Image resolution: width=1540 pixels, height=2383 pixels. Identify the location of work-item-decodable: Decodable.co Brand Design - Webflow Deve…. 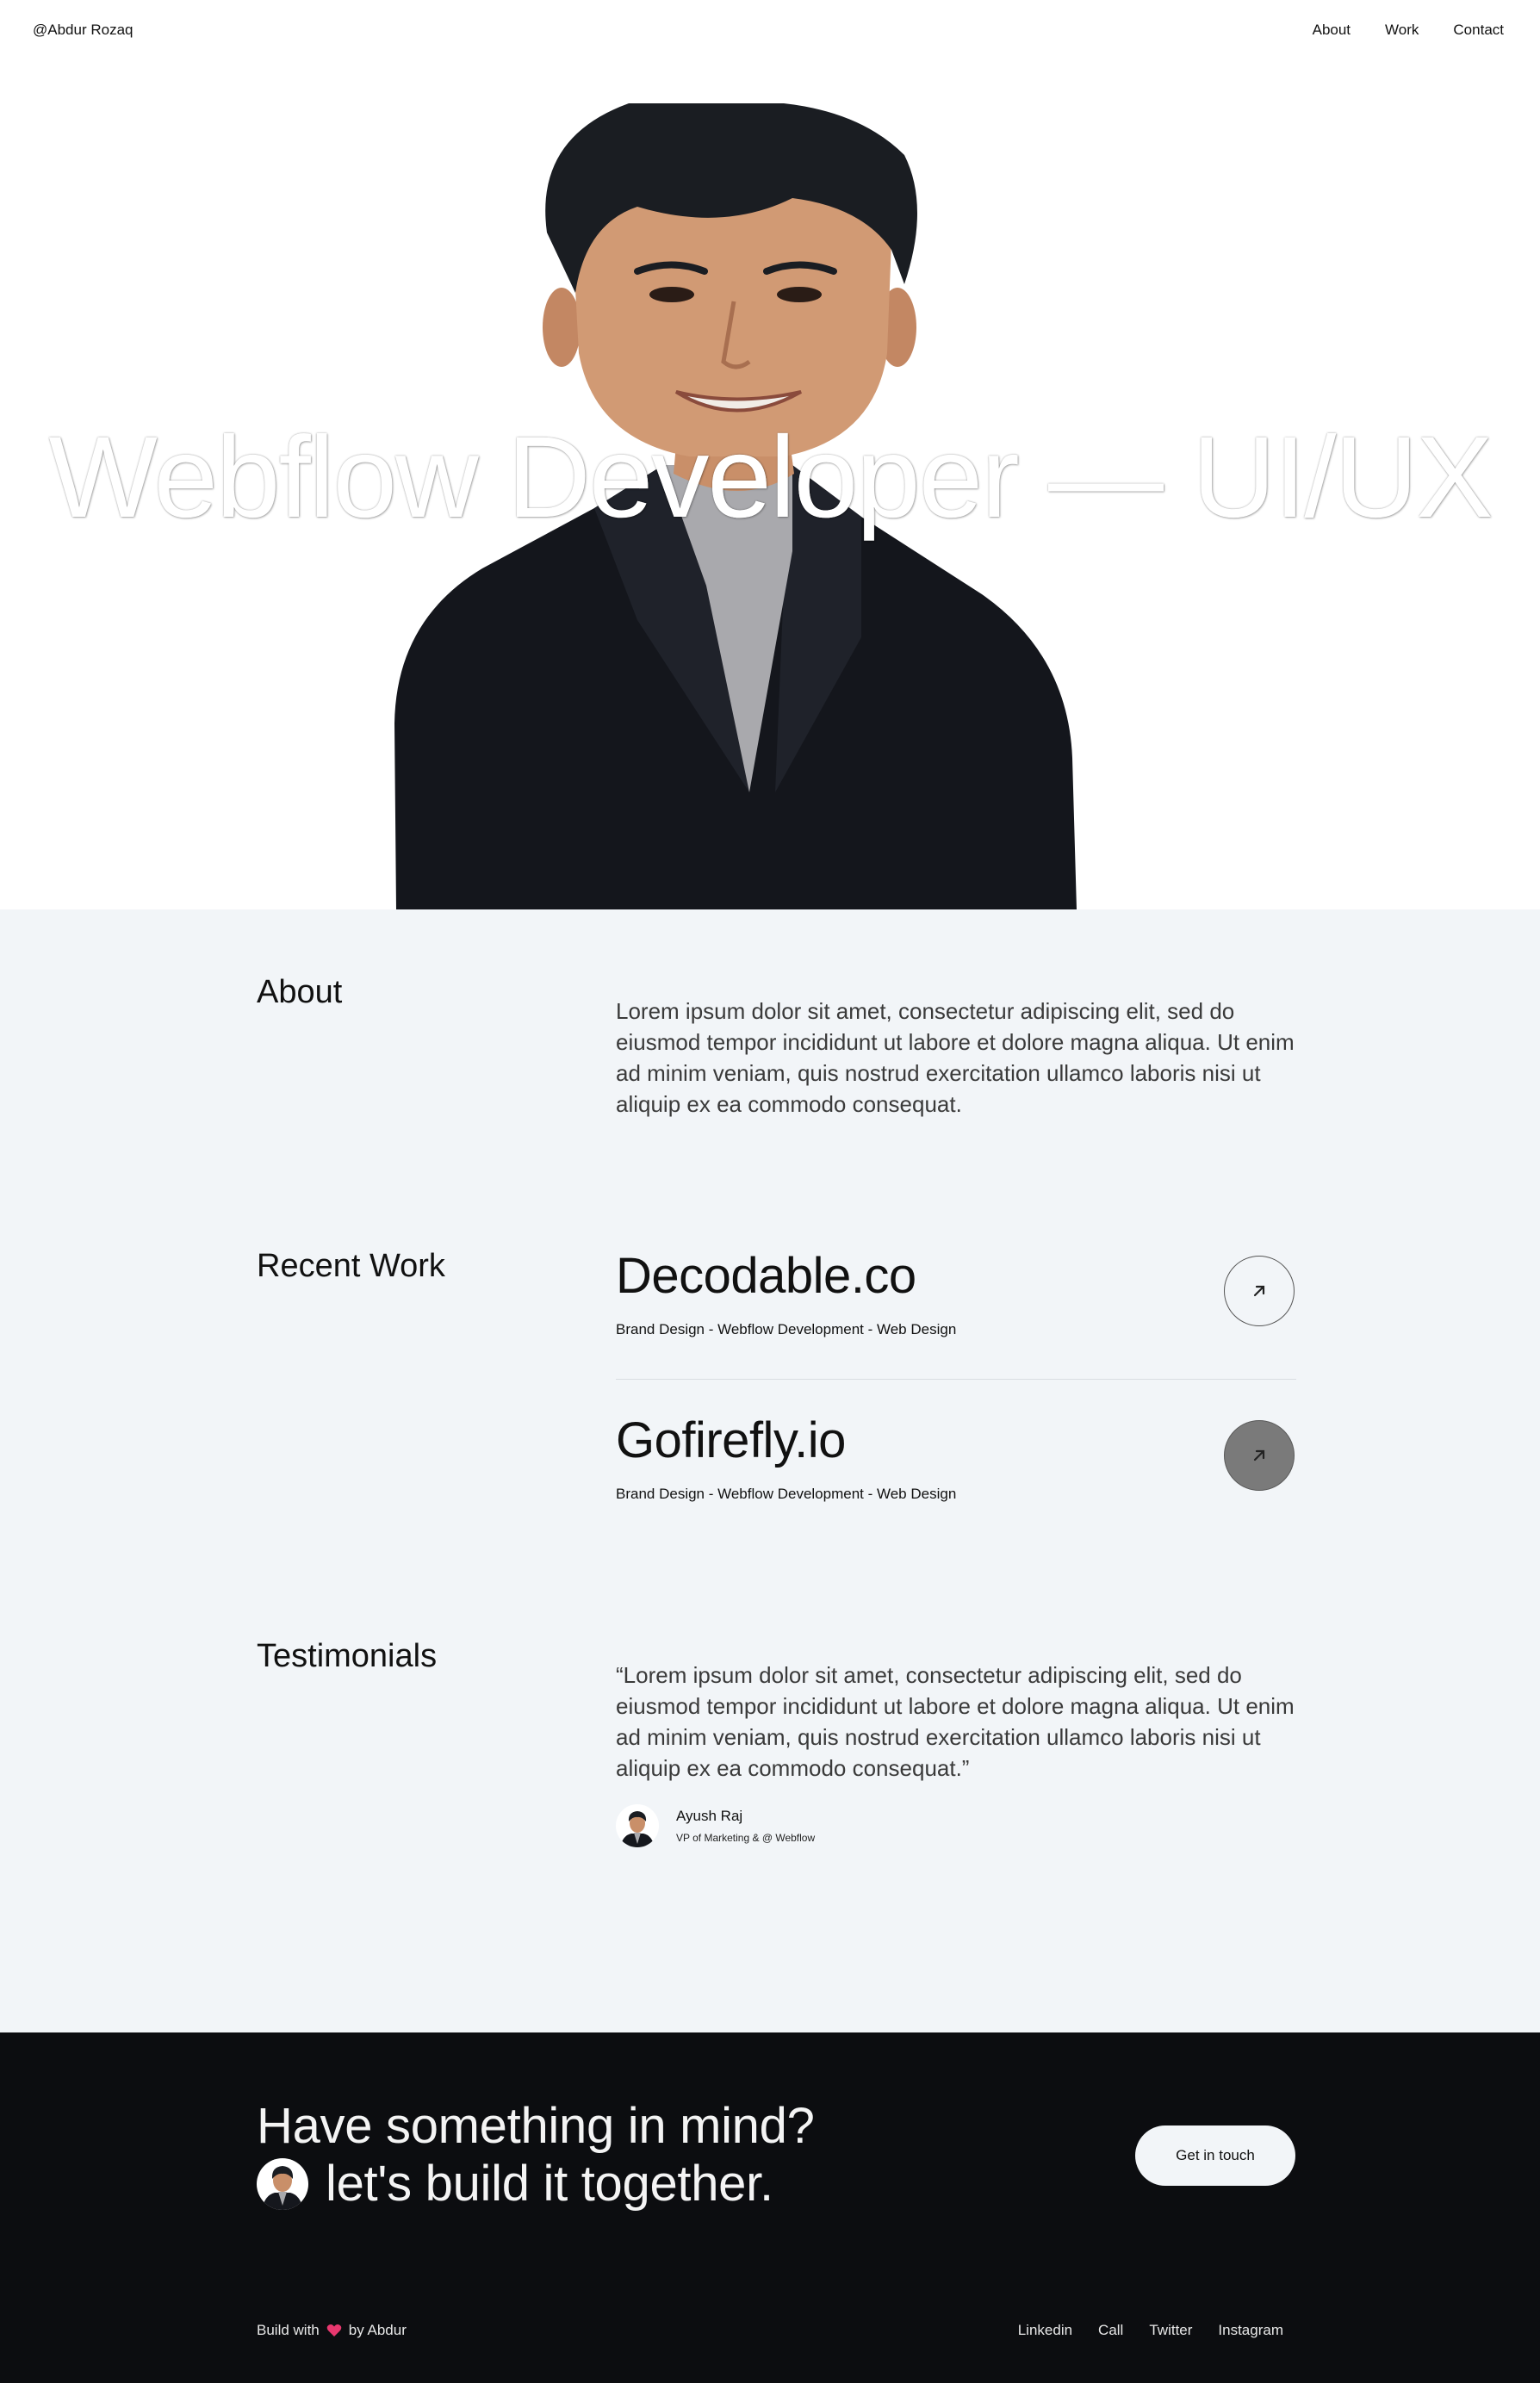
(956, 1329).